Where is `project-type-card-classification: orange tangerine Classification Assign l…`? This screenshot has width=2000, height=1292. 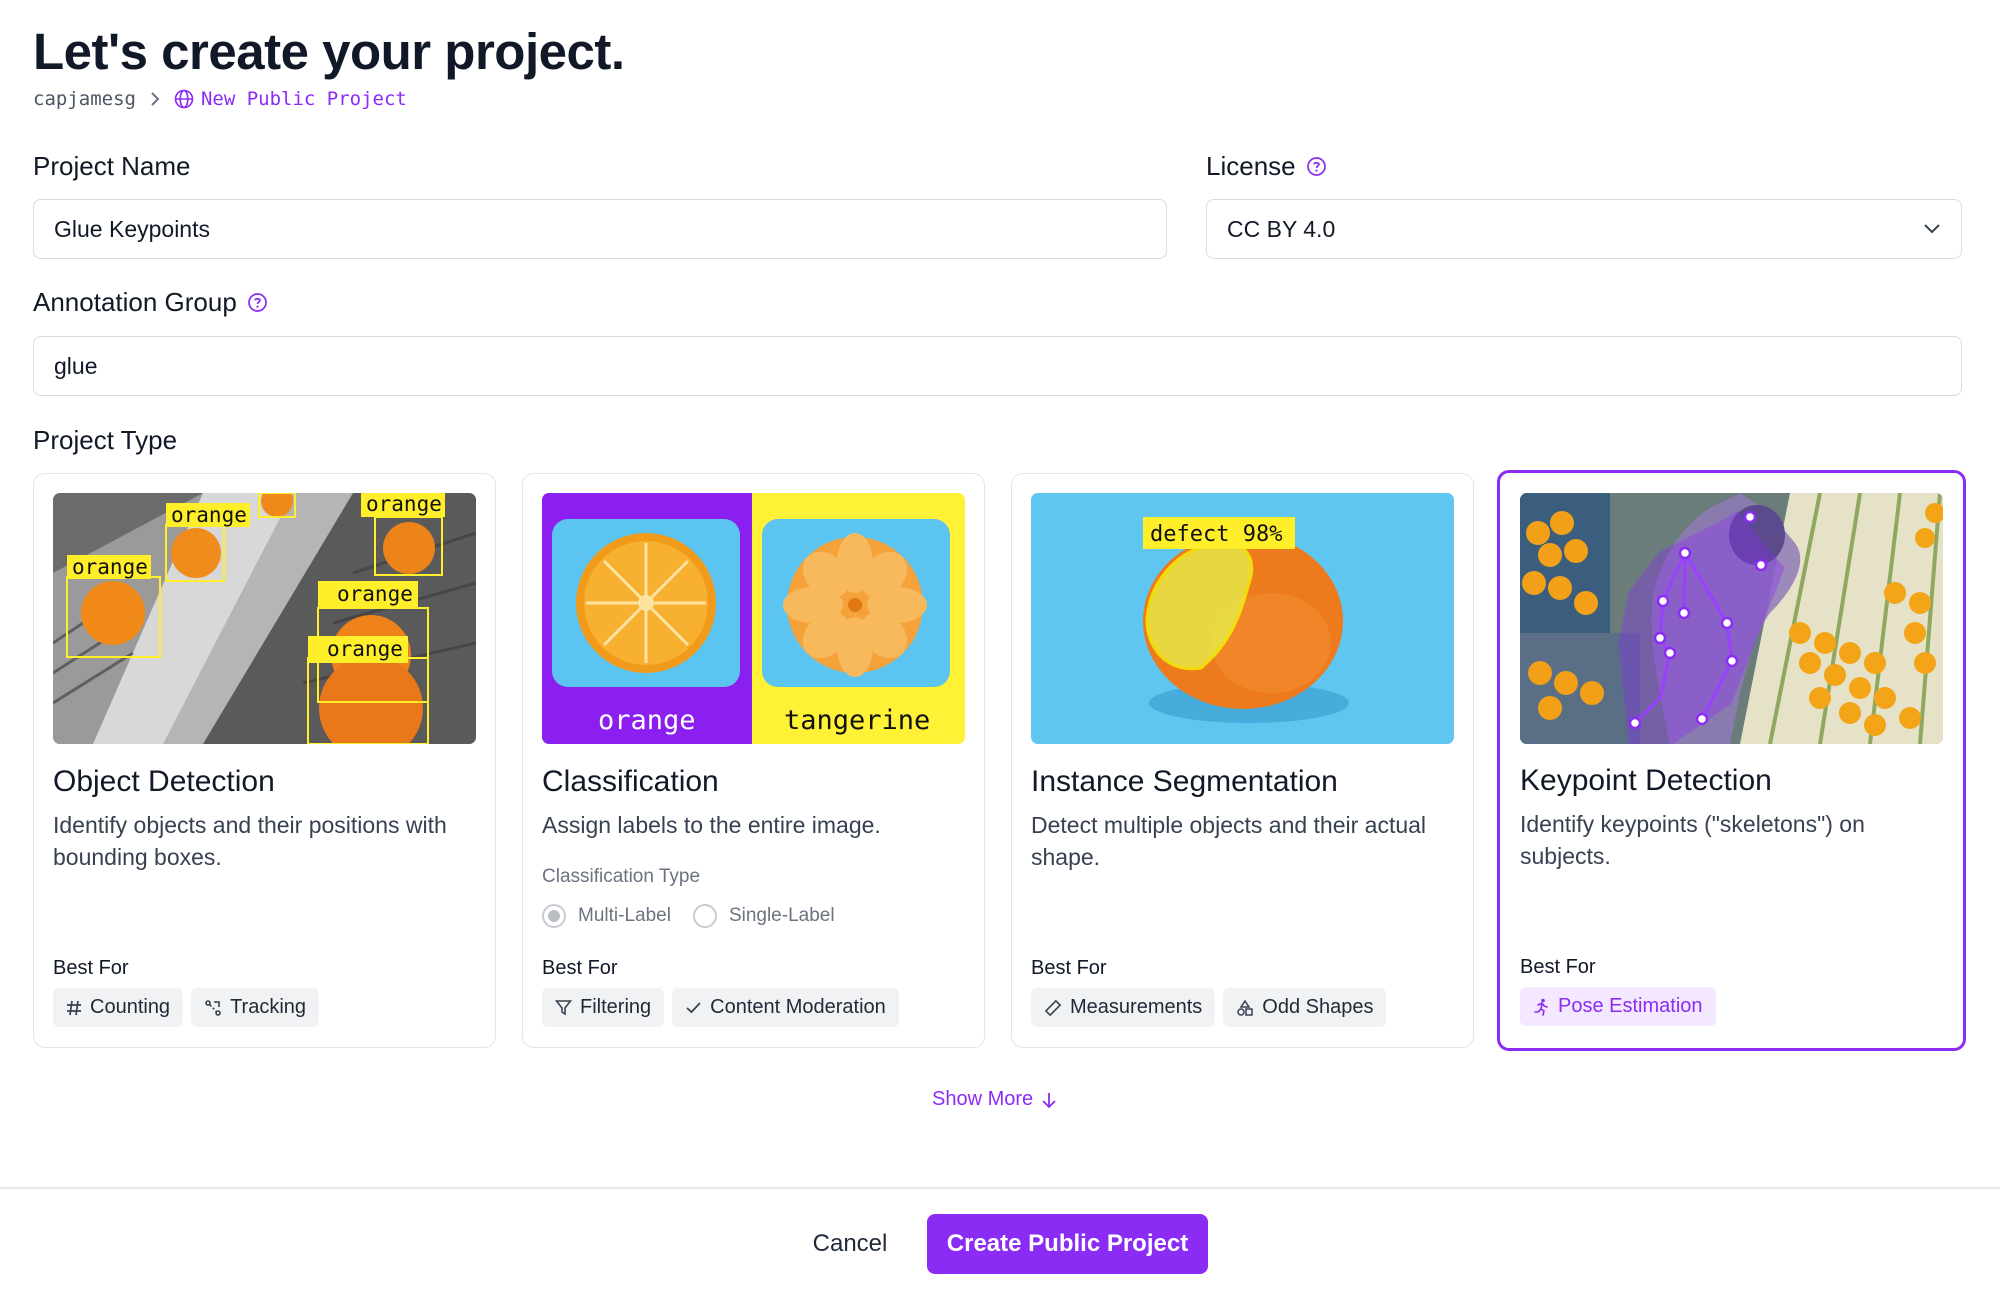
project-type-card-classification: orange tangerine Classification Assign l… is located at coordinates (753, 760).